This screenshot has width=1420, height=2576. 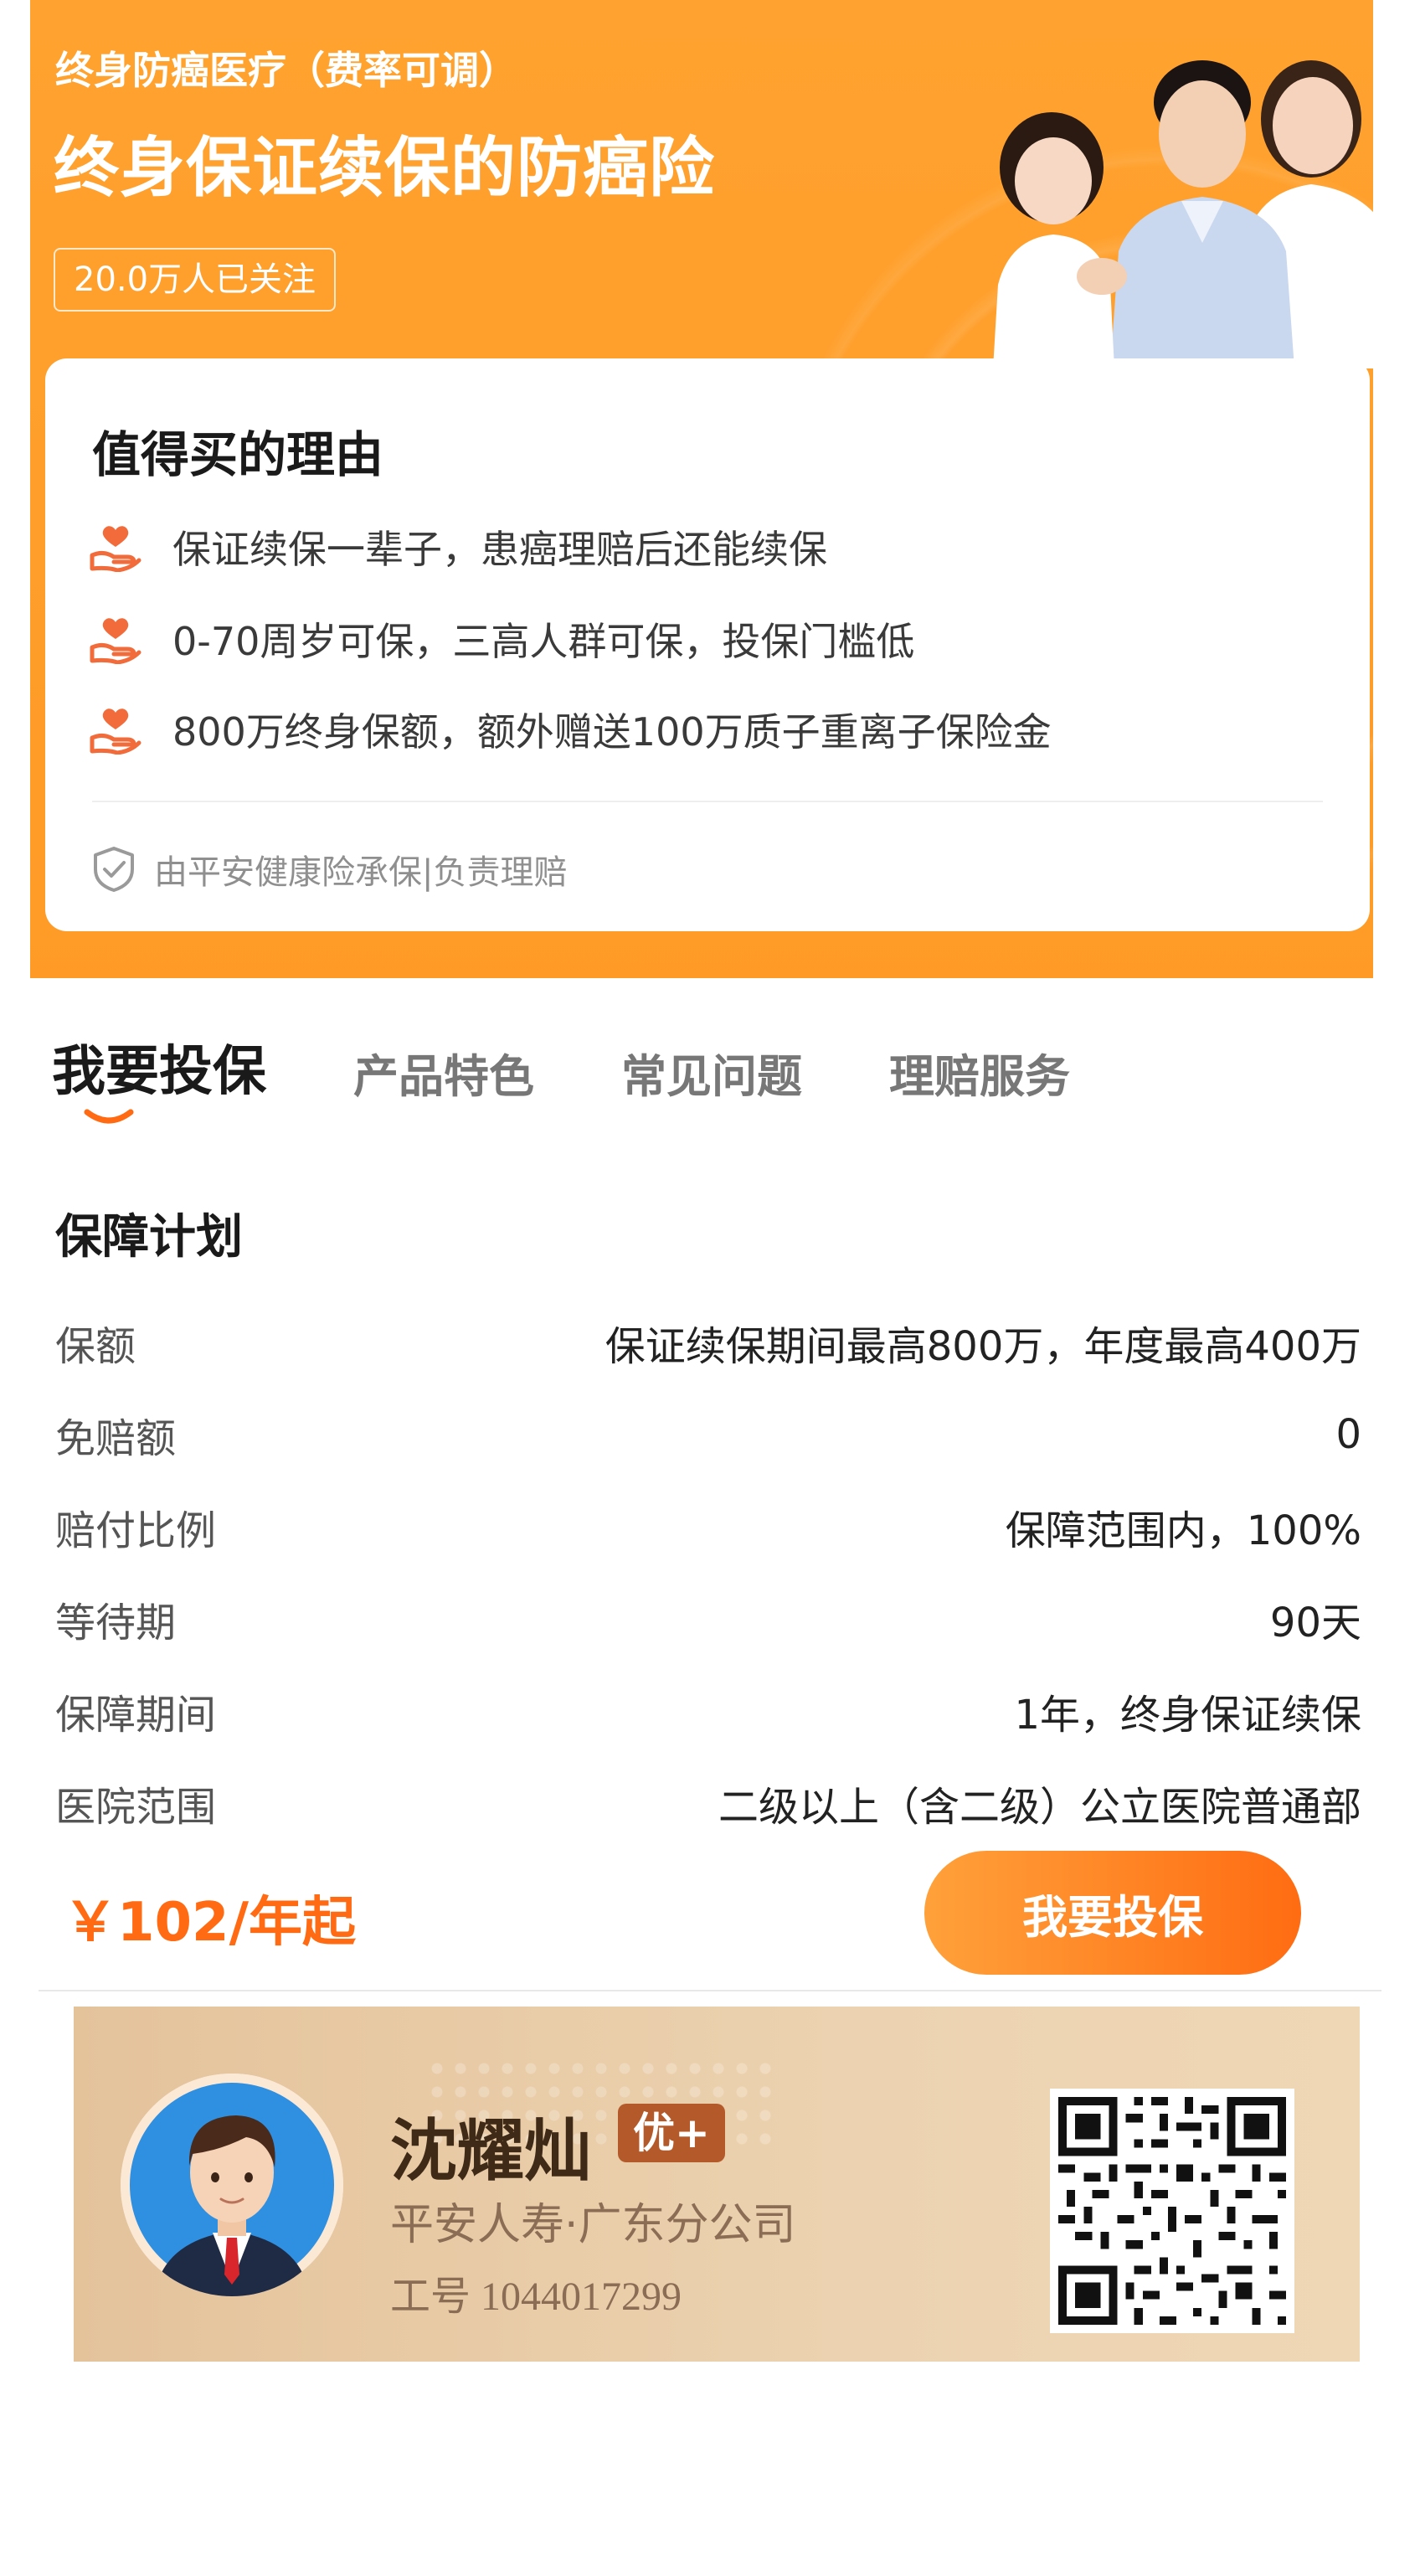 What do you see at coordinates (109, 1116) in the screenshot?
I see `active-tab-indicator` at bounding box center [109, 1116].